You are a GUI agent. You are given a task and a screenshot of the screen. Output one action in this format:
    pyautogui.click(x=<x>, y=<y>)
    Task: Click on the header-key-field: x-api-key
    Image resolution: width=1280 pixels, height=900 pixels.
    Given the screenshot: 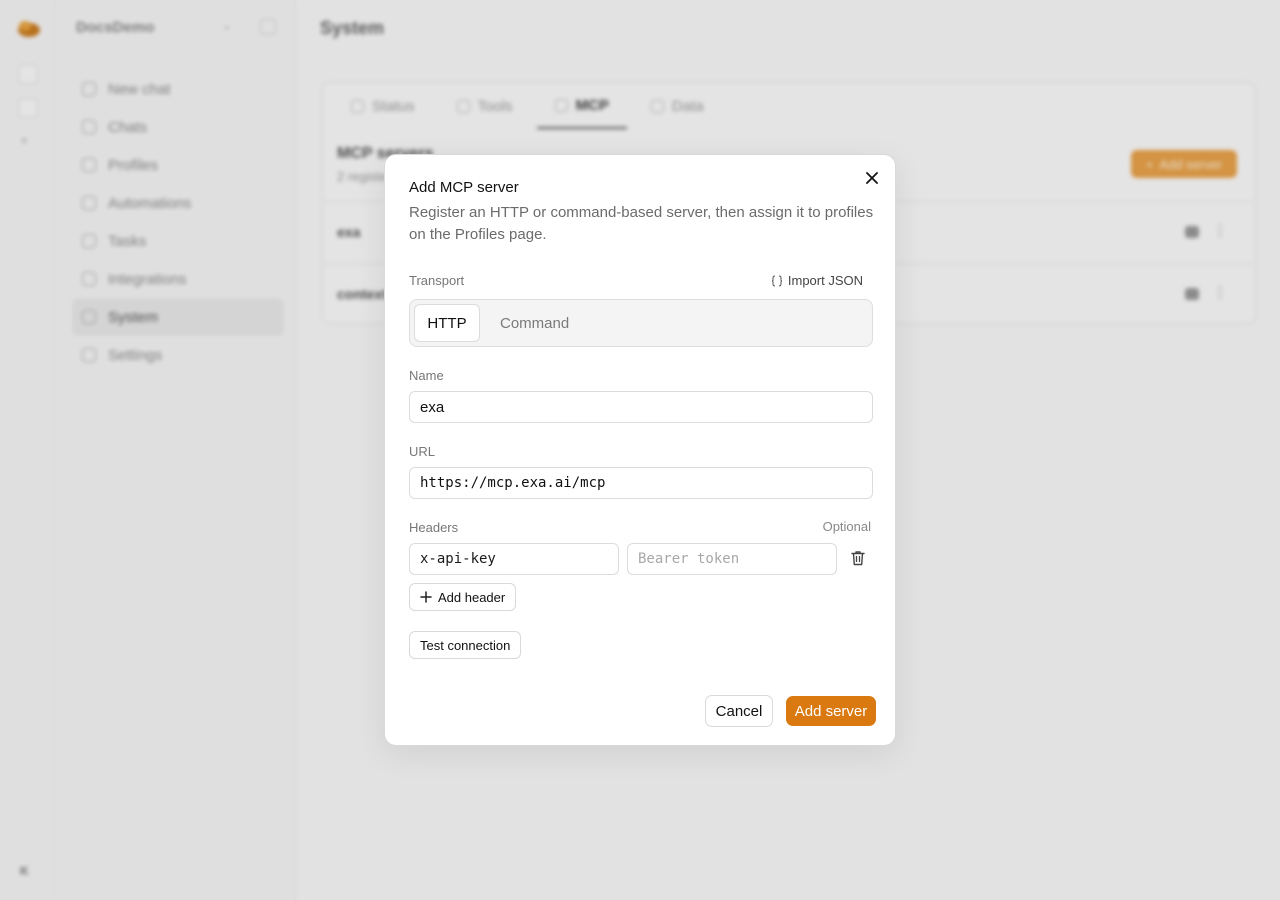 What is the action you would take?
    pyautogui.click(x=514, y=559)
    